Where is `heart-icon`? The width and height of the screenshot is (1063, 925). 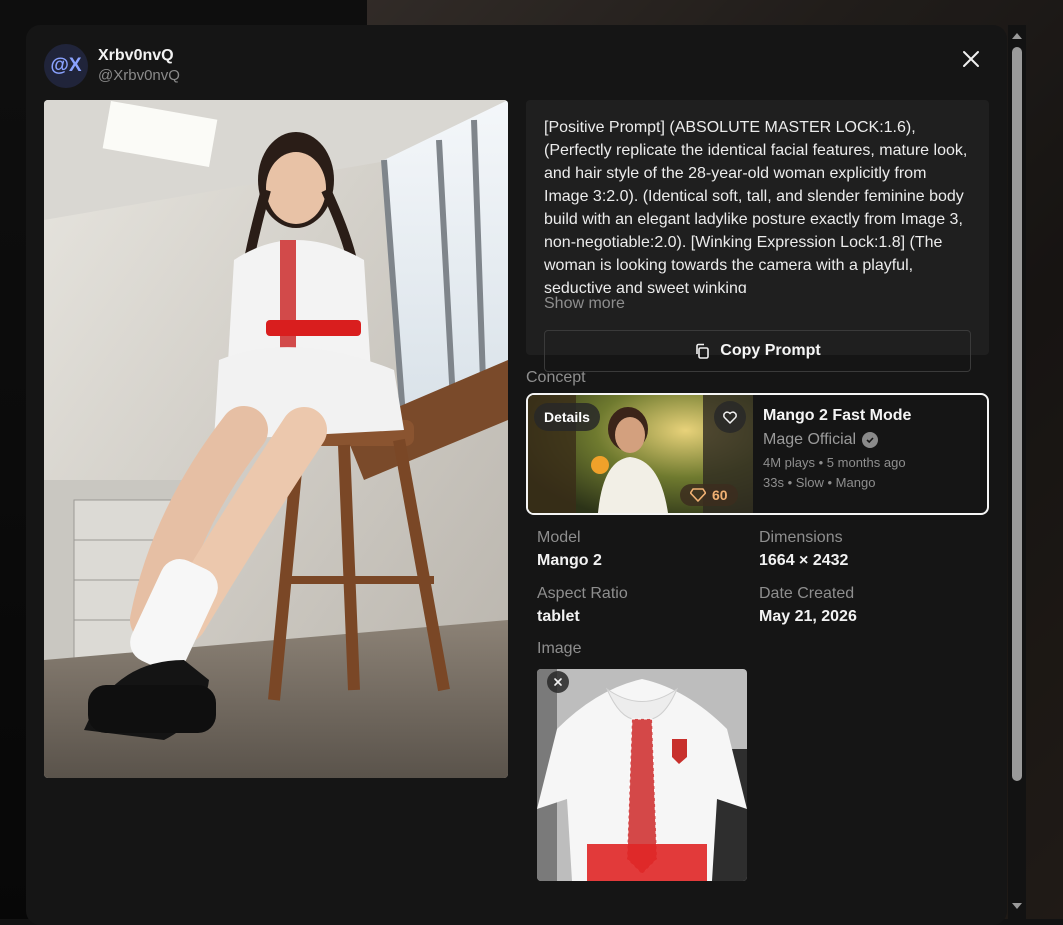
heart-icon is located at coordinates (730, 417).